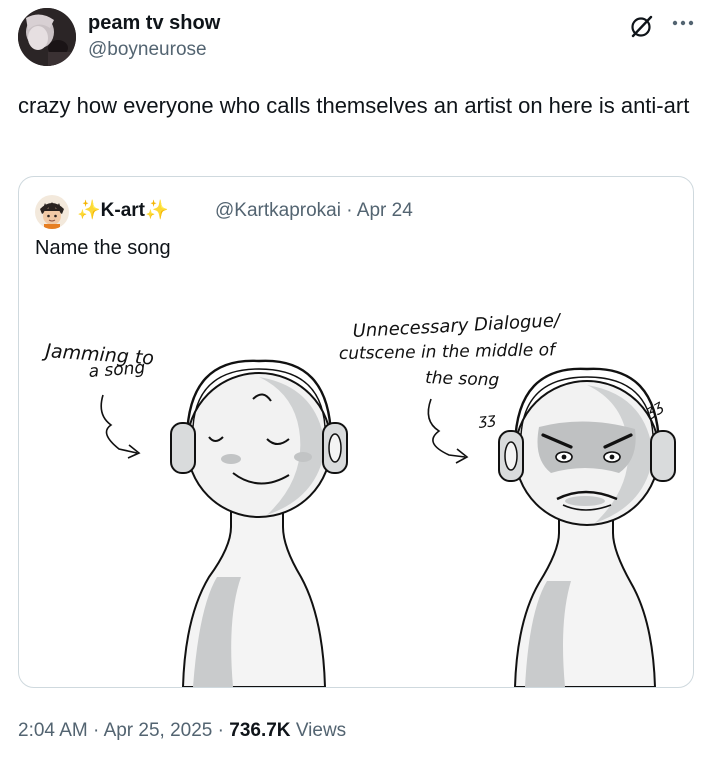  I want to click on right-caption-line1: Unnecessary Dialogue/, so click(457, 326).